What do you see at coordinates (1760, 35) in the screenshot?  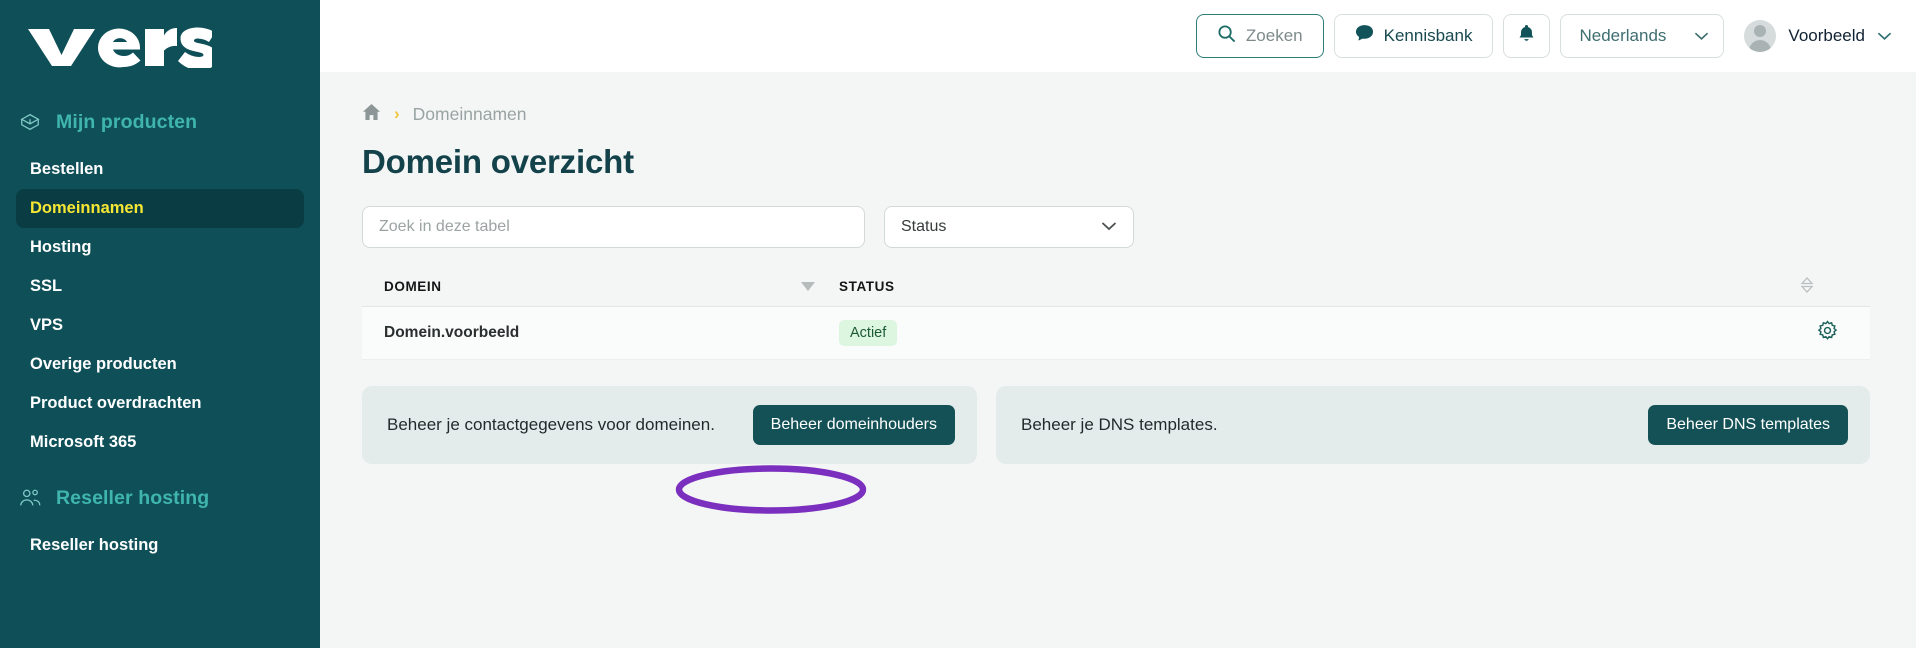 I see `avatar` at bounding box center [1760, 35].